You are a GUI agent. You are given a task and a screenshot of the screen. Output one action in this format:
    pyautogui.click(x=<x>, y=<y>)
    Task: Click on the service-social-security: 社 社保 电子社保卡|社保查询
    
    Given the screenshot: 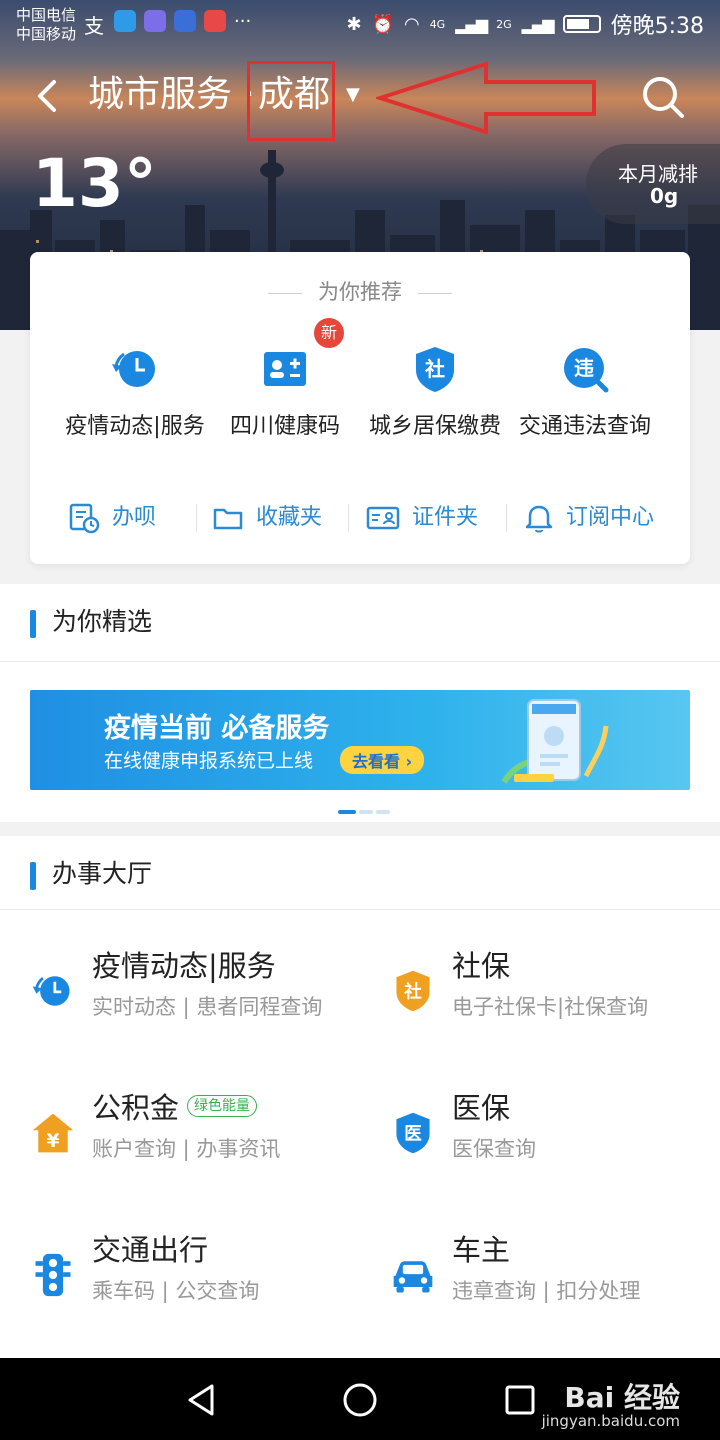 What is the action you would take?
    pyautogui.click(x=555, y=1001)
    